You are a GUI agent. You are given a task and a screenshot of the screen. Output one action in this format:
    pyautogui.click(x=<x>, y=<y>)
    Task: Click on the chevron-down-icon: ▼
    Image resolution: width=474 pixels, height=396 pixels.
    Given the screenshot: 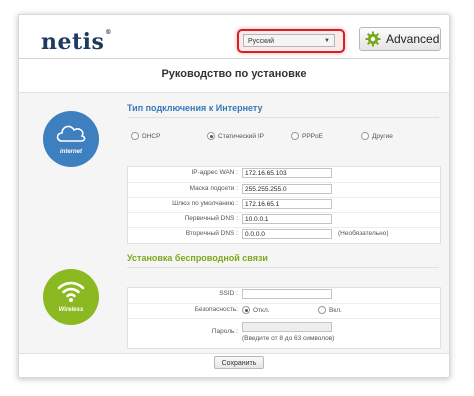 What is the action you would take?
    pyautogui.click(x=327, y=41)
    